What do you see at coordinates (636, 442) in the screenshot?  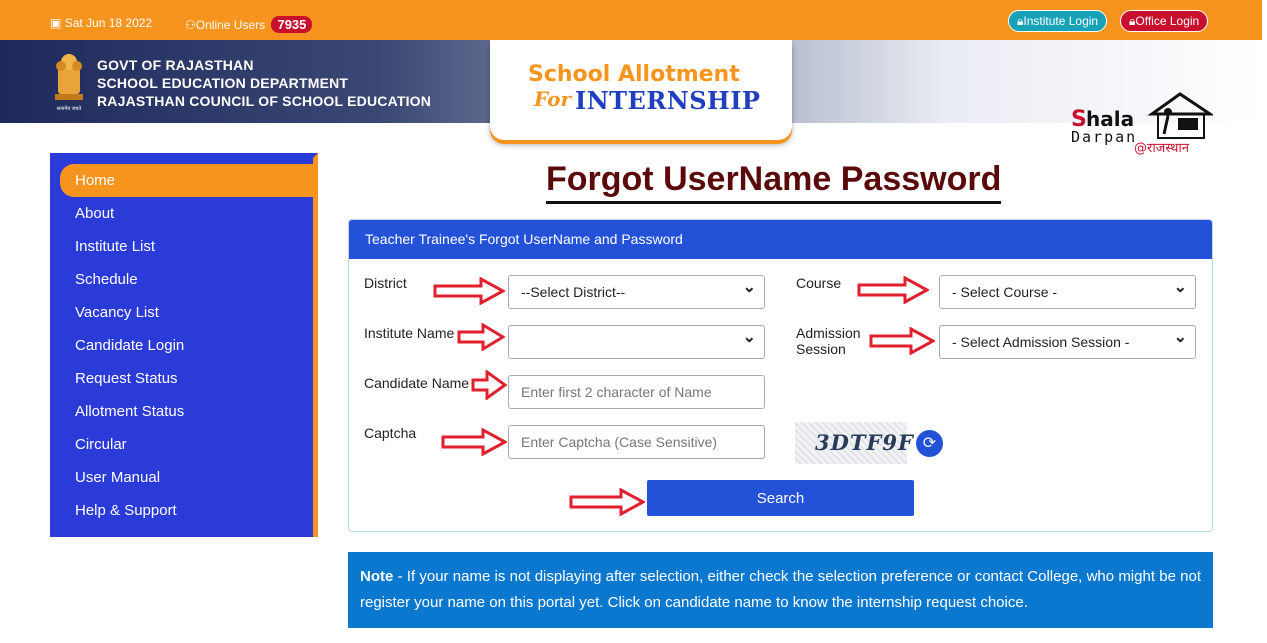 I see `captcha-input: Enter Captcha (Case Sensitive)` at bounding box center [636, 442].